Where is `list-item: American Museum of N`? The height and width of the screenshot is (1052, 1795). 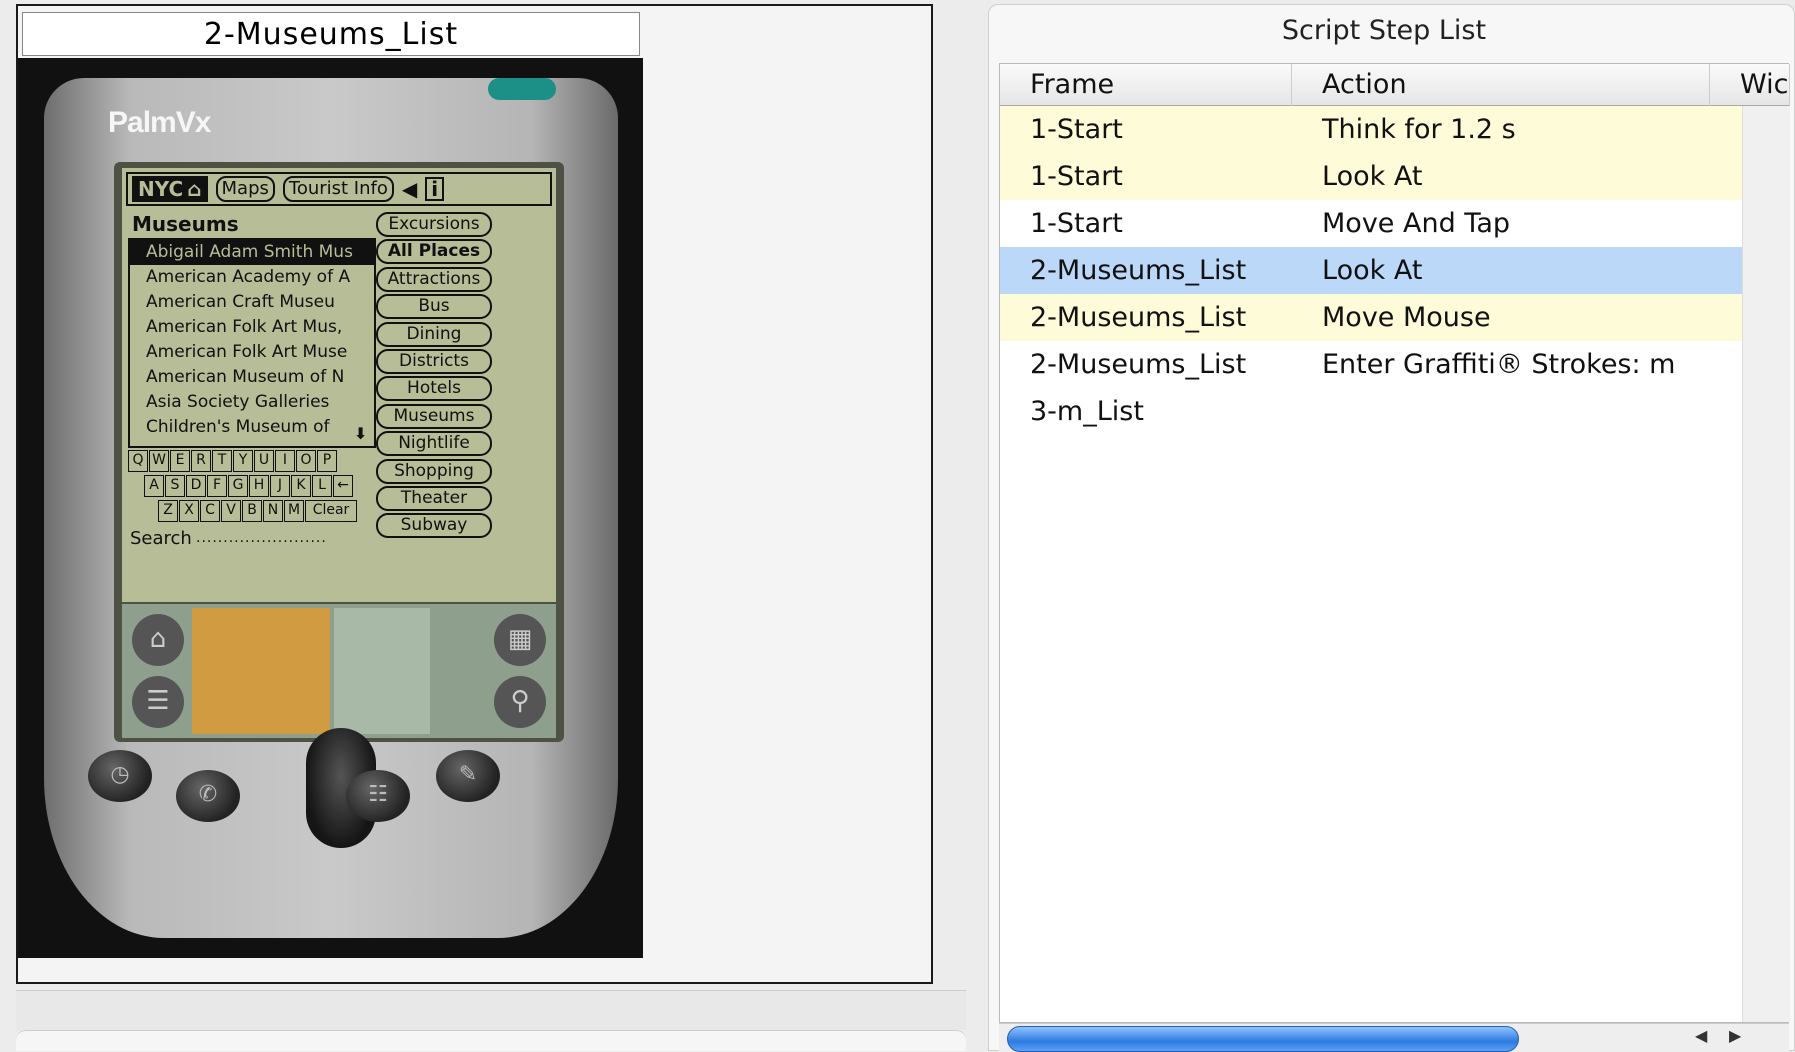
list-item: American Museum of N is located at coordinates (252, 377).